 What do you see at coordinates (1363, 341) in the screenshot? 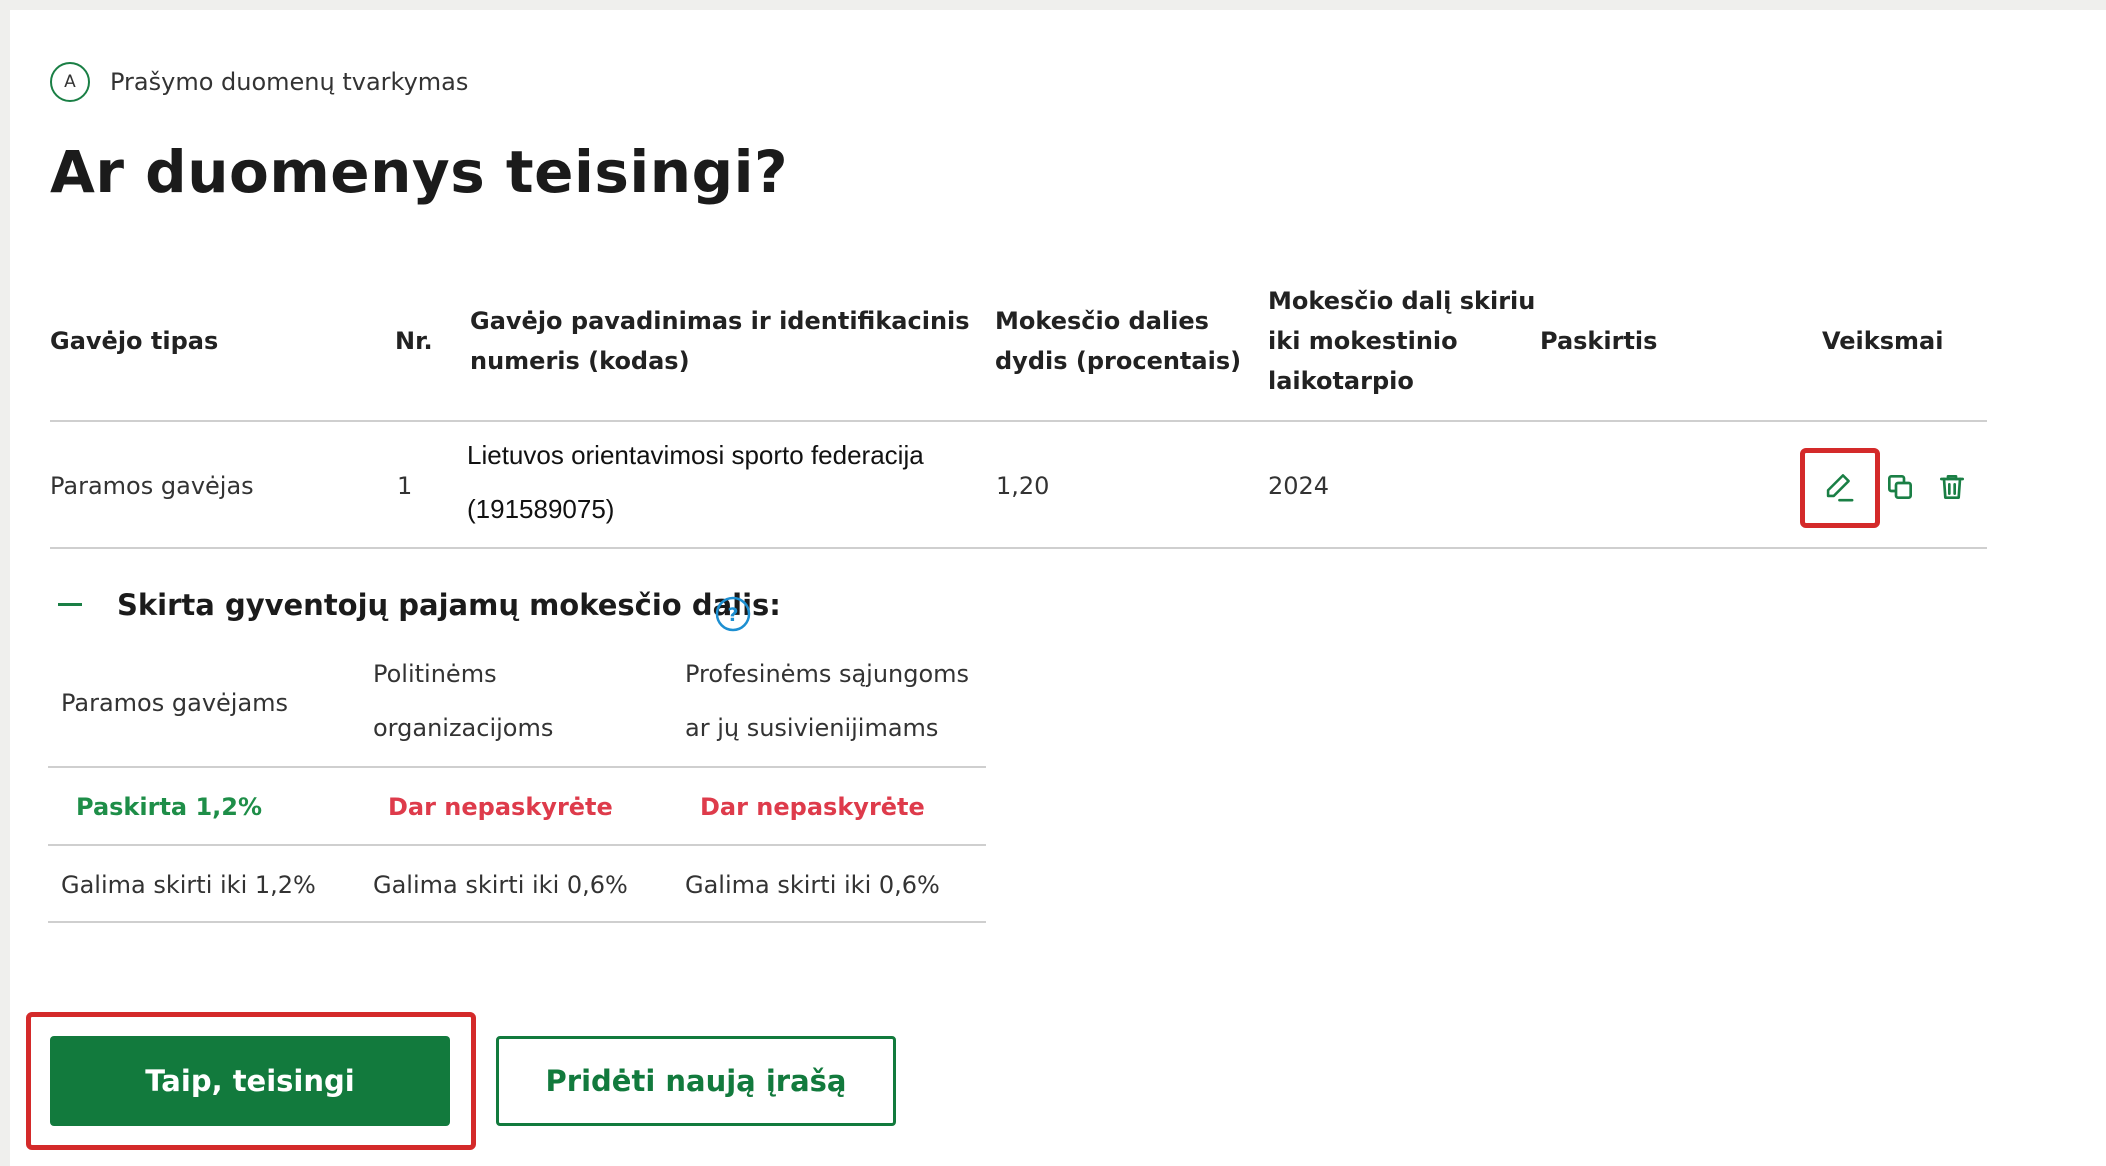
I see `header-period-line2: iki mokestinio` at bounding box center [1363, 341].